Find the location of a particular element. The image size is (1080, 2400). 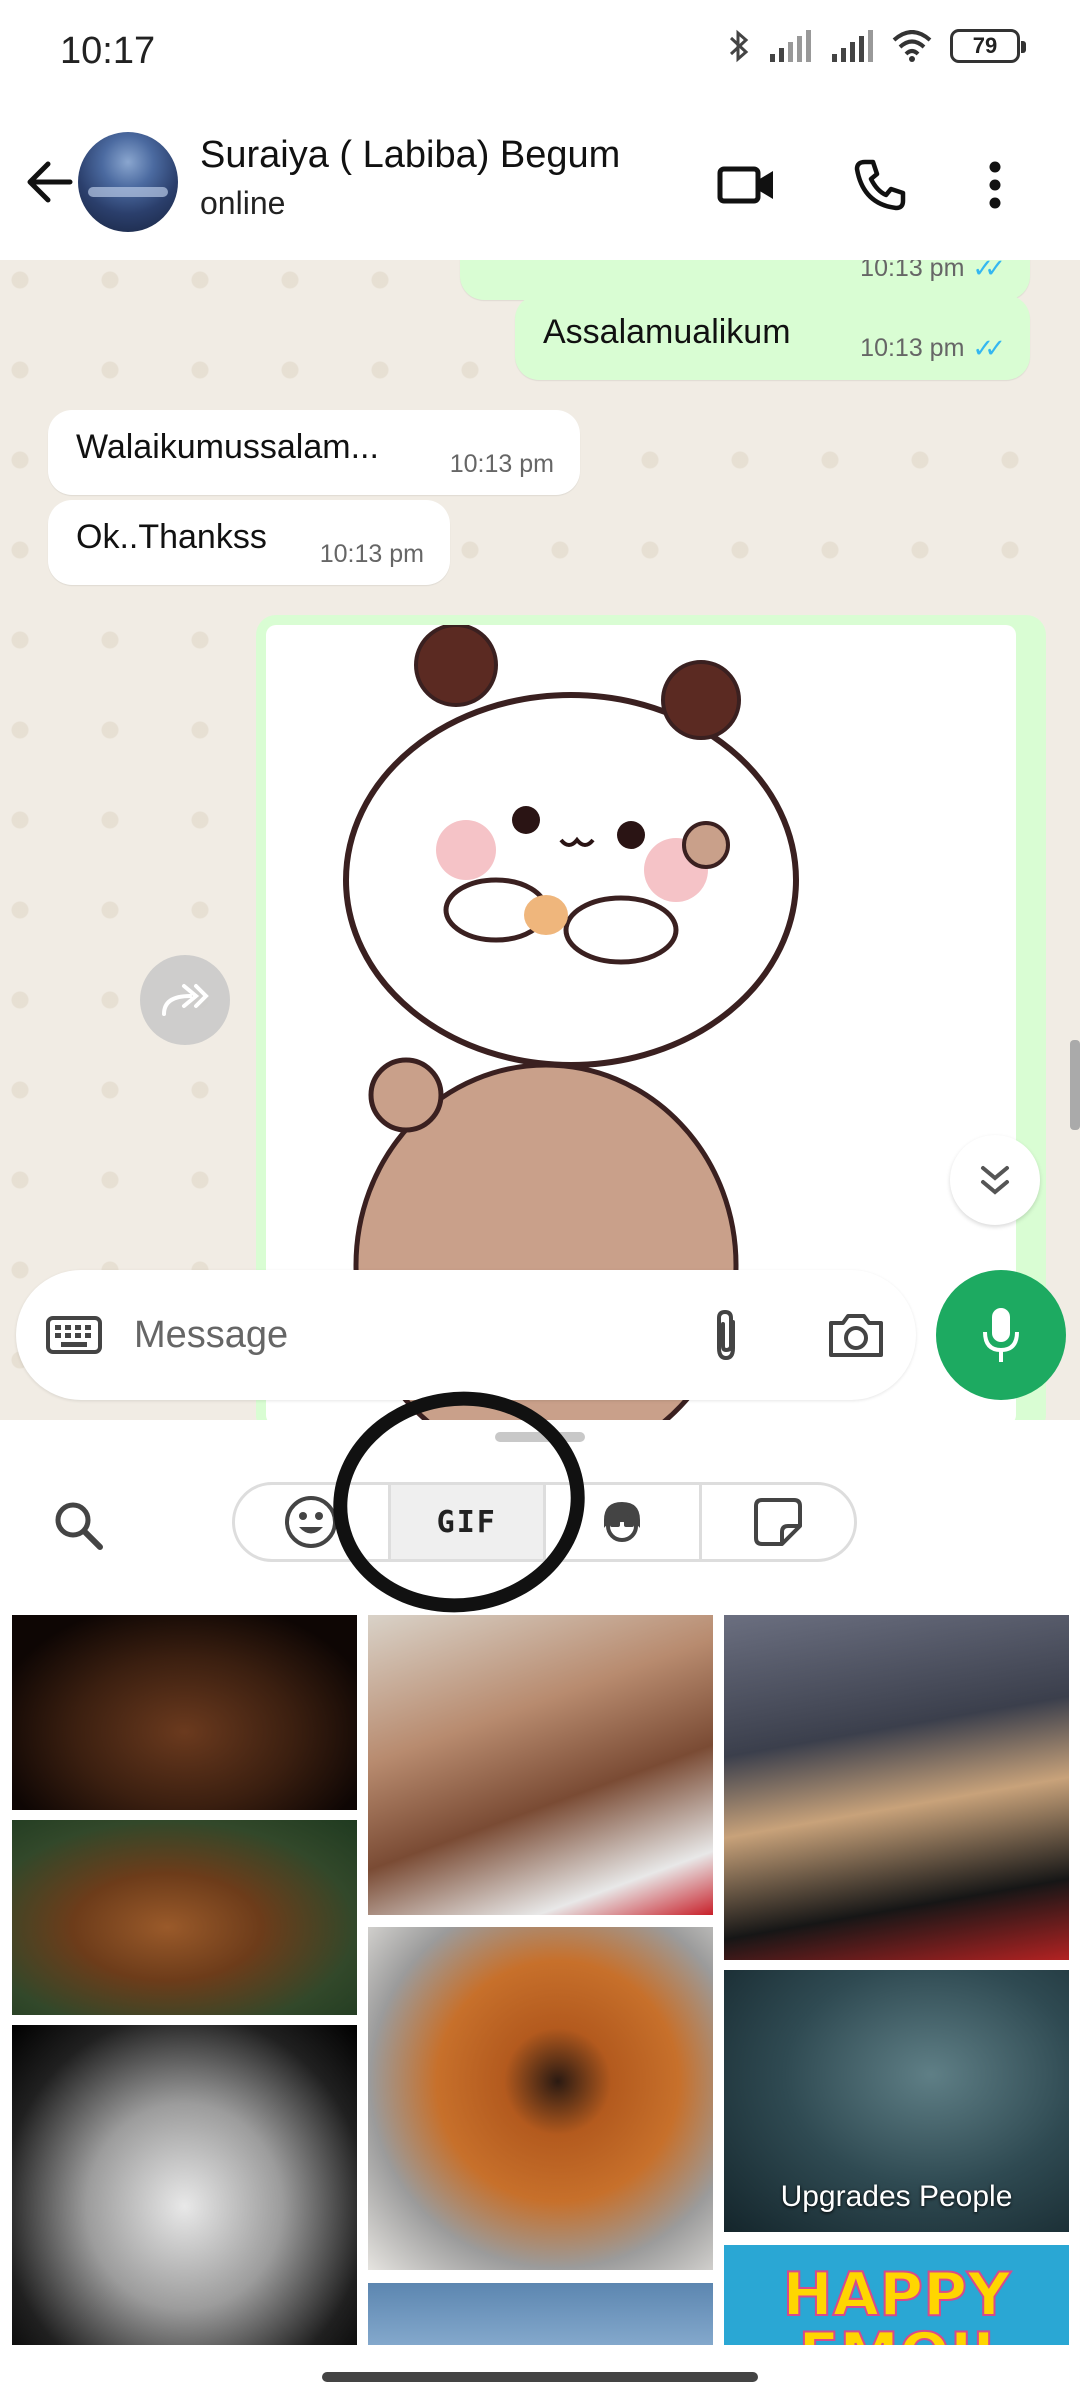

tab-sticker is located at coordinates (778, 1522).